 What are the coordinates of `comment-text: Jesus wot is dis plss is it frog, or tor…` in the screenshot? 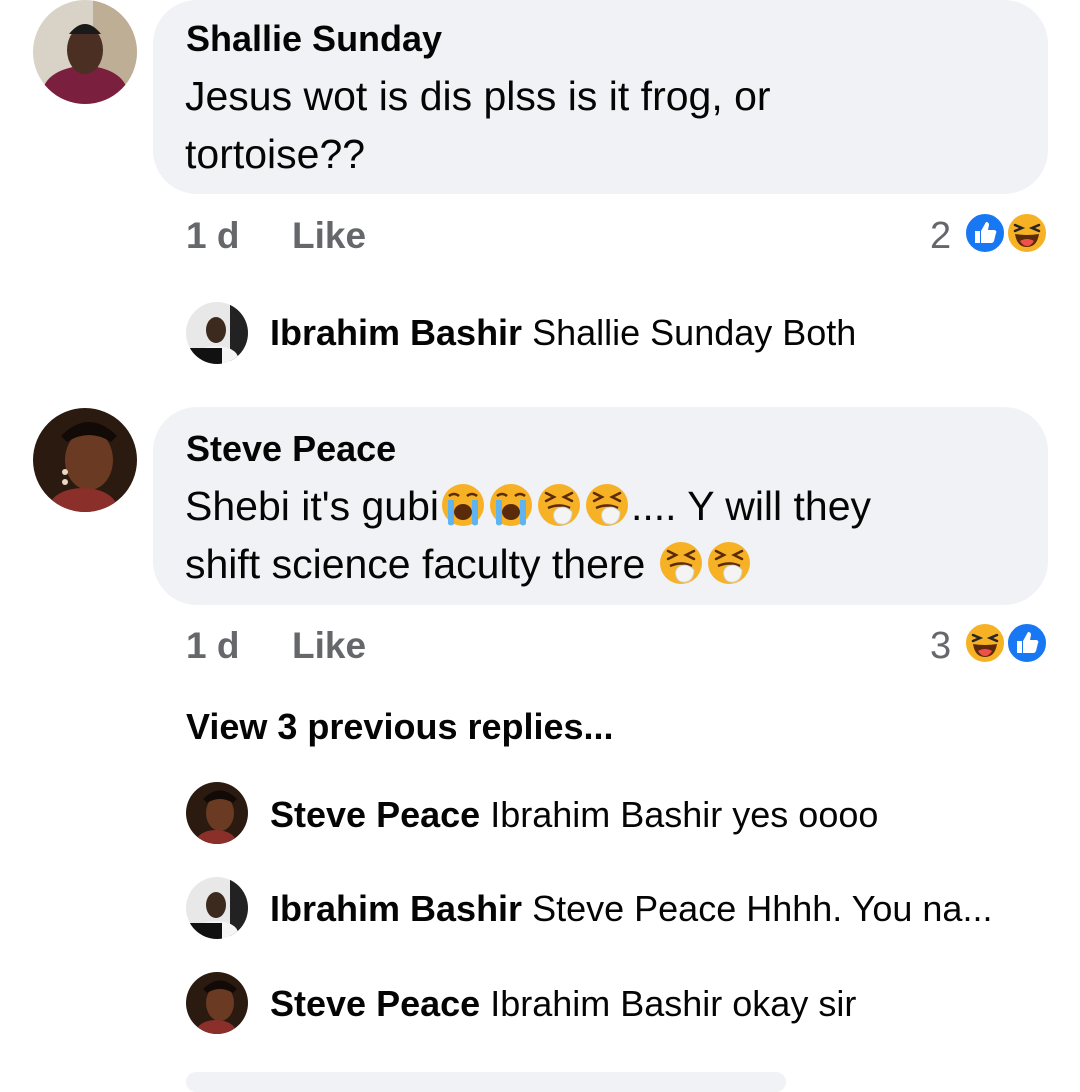 It's located at (478, 125).